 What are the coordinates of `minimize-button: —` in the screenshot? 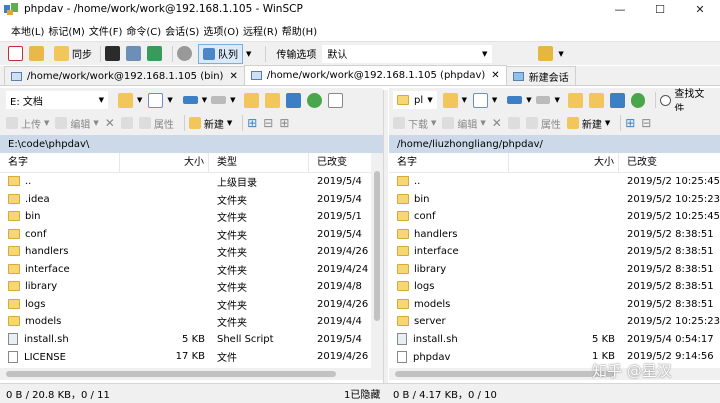 It's located at (620, 9).